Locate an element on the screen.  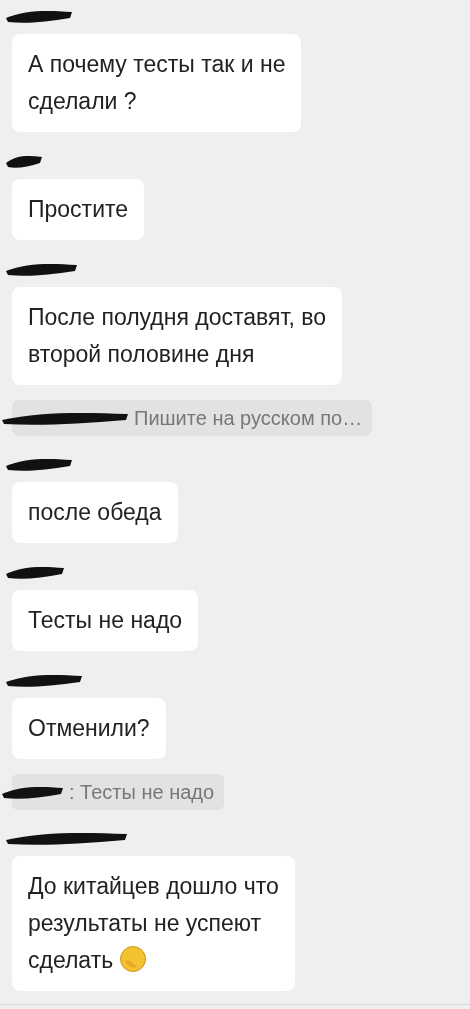
quote-text: : Тесты не надо is located at coordinates (142, 792).